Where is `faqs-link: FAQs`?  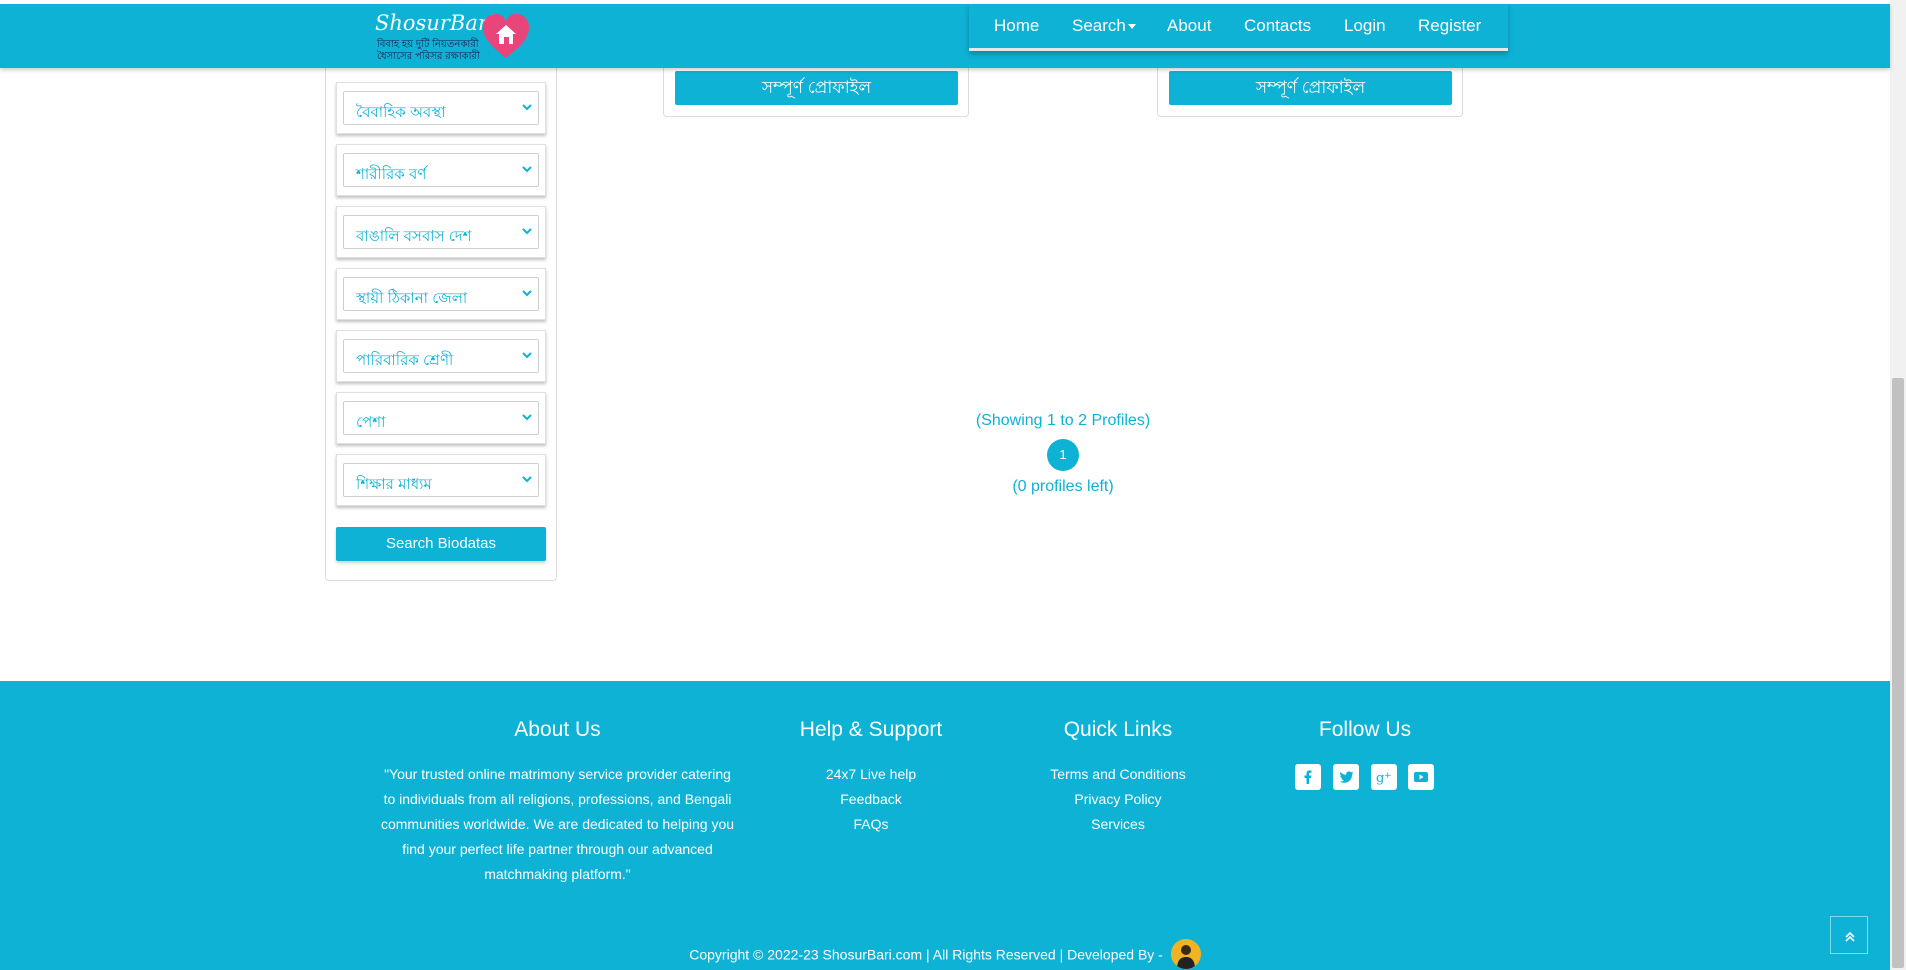 faqs-link: FAQs is located at coordinates (871, 824).